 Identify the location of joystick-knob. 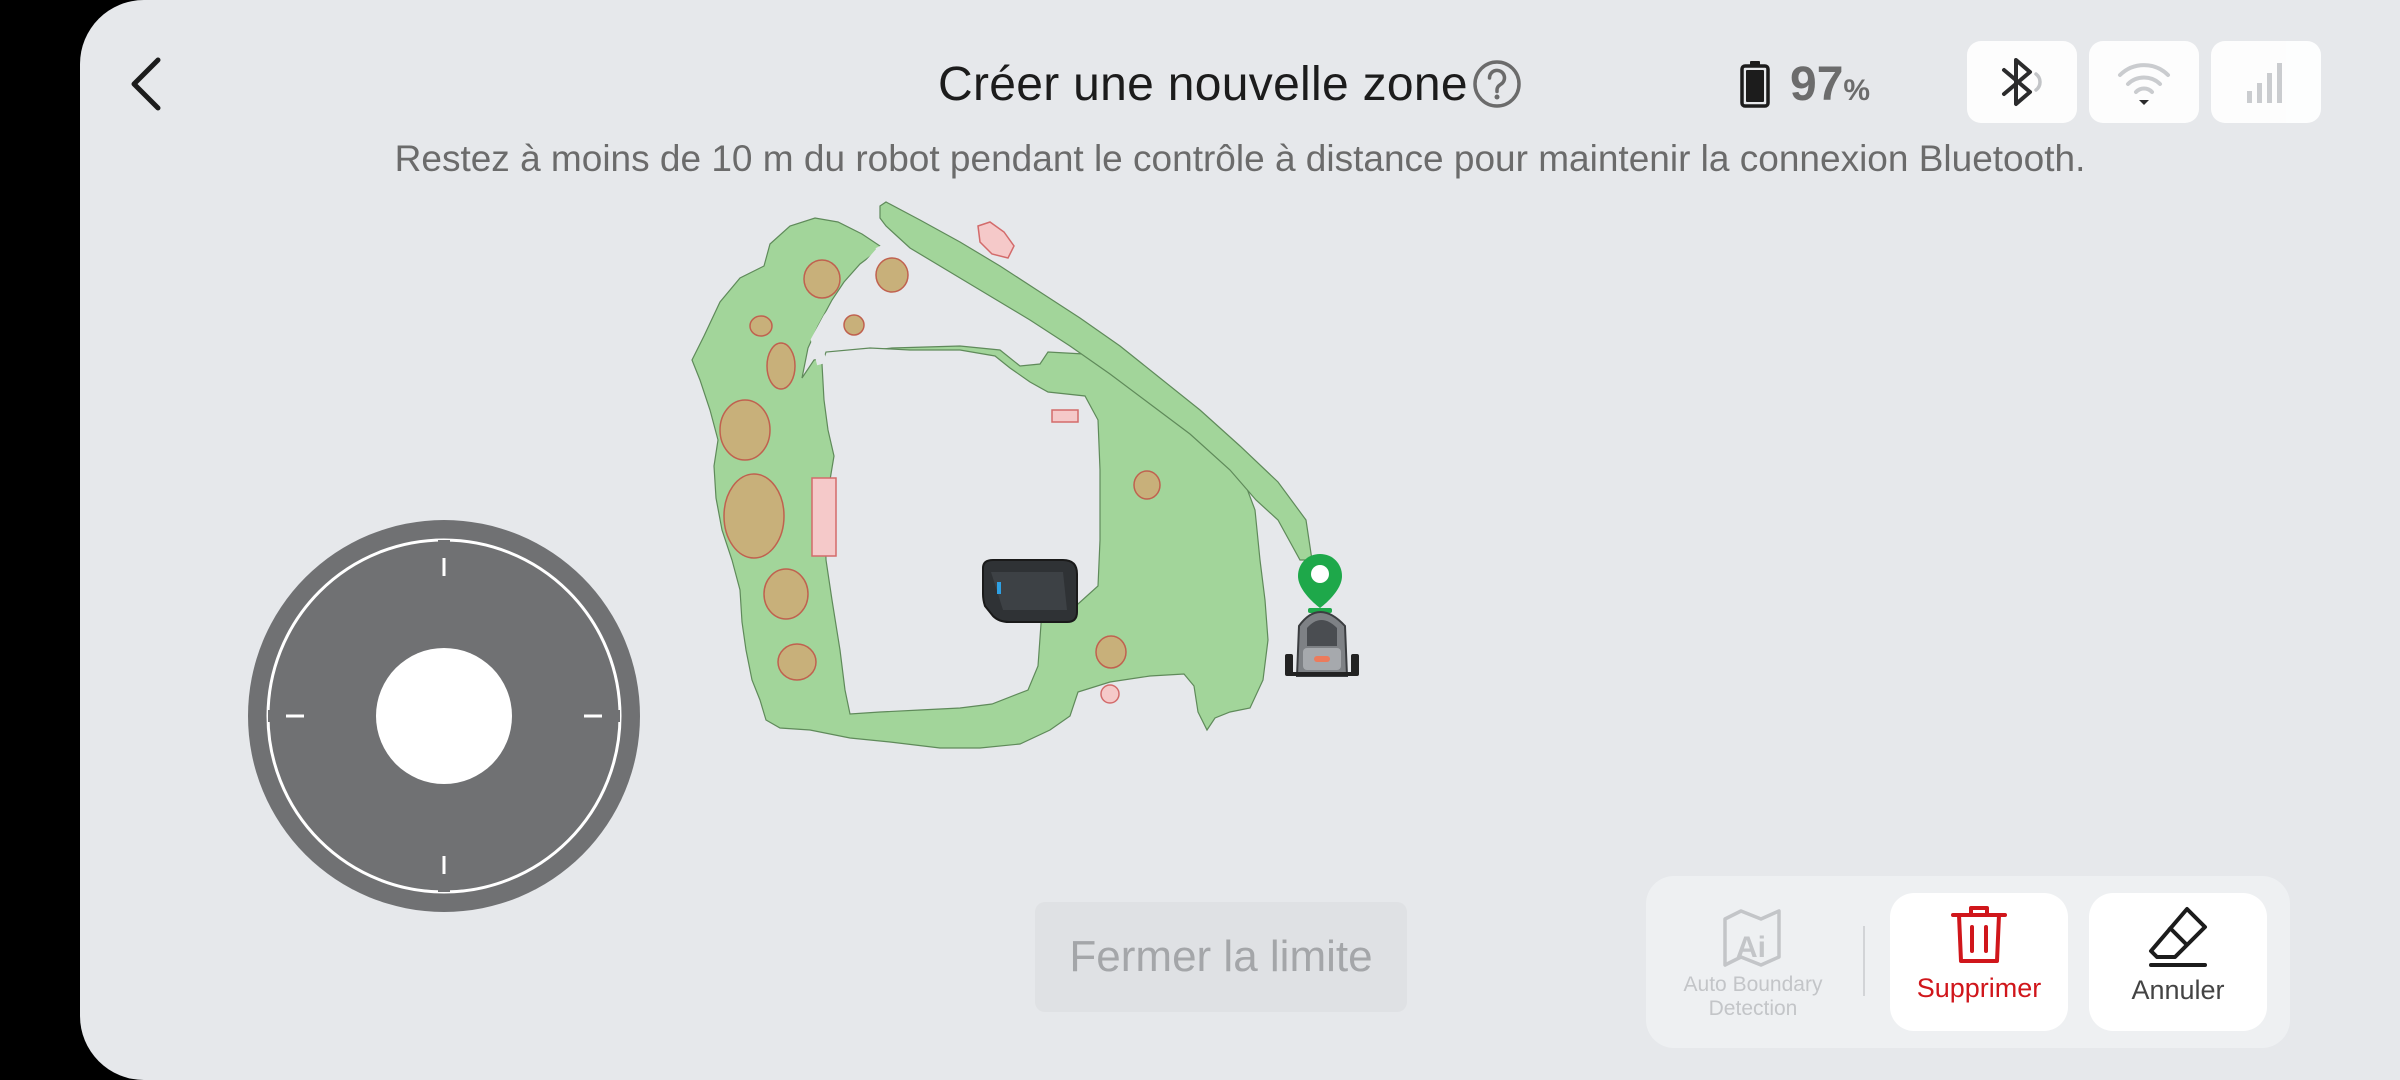
(444, 716).